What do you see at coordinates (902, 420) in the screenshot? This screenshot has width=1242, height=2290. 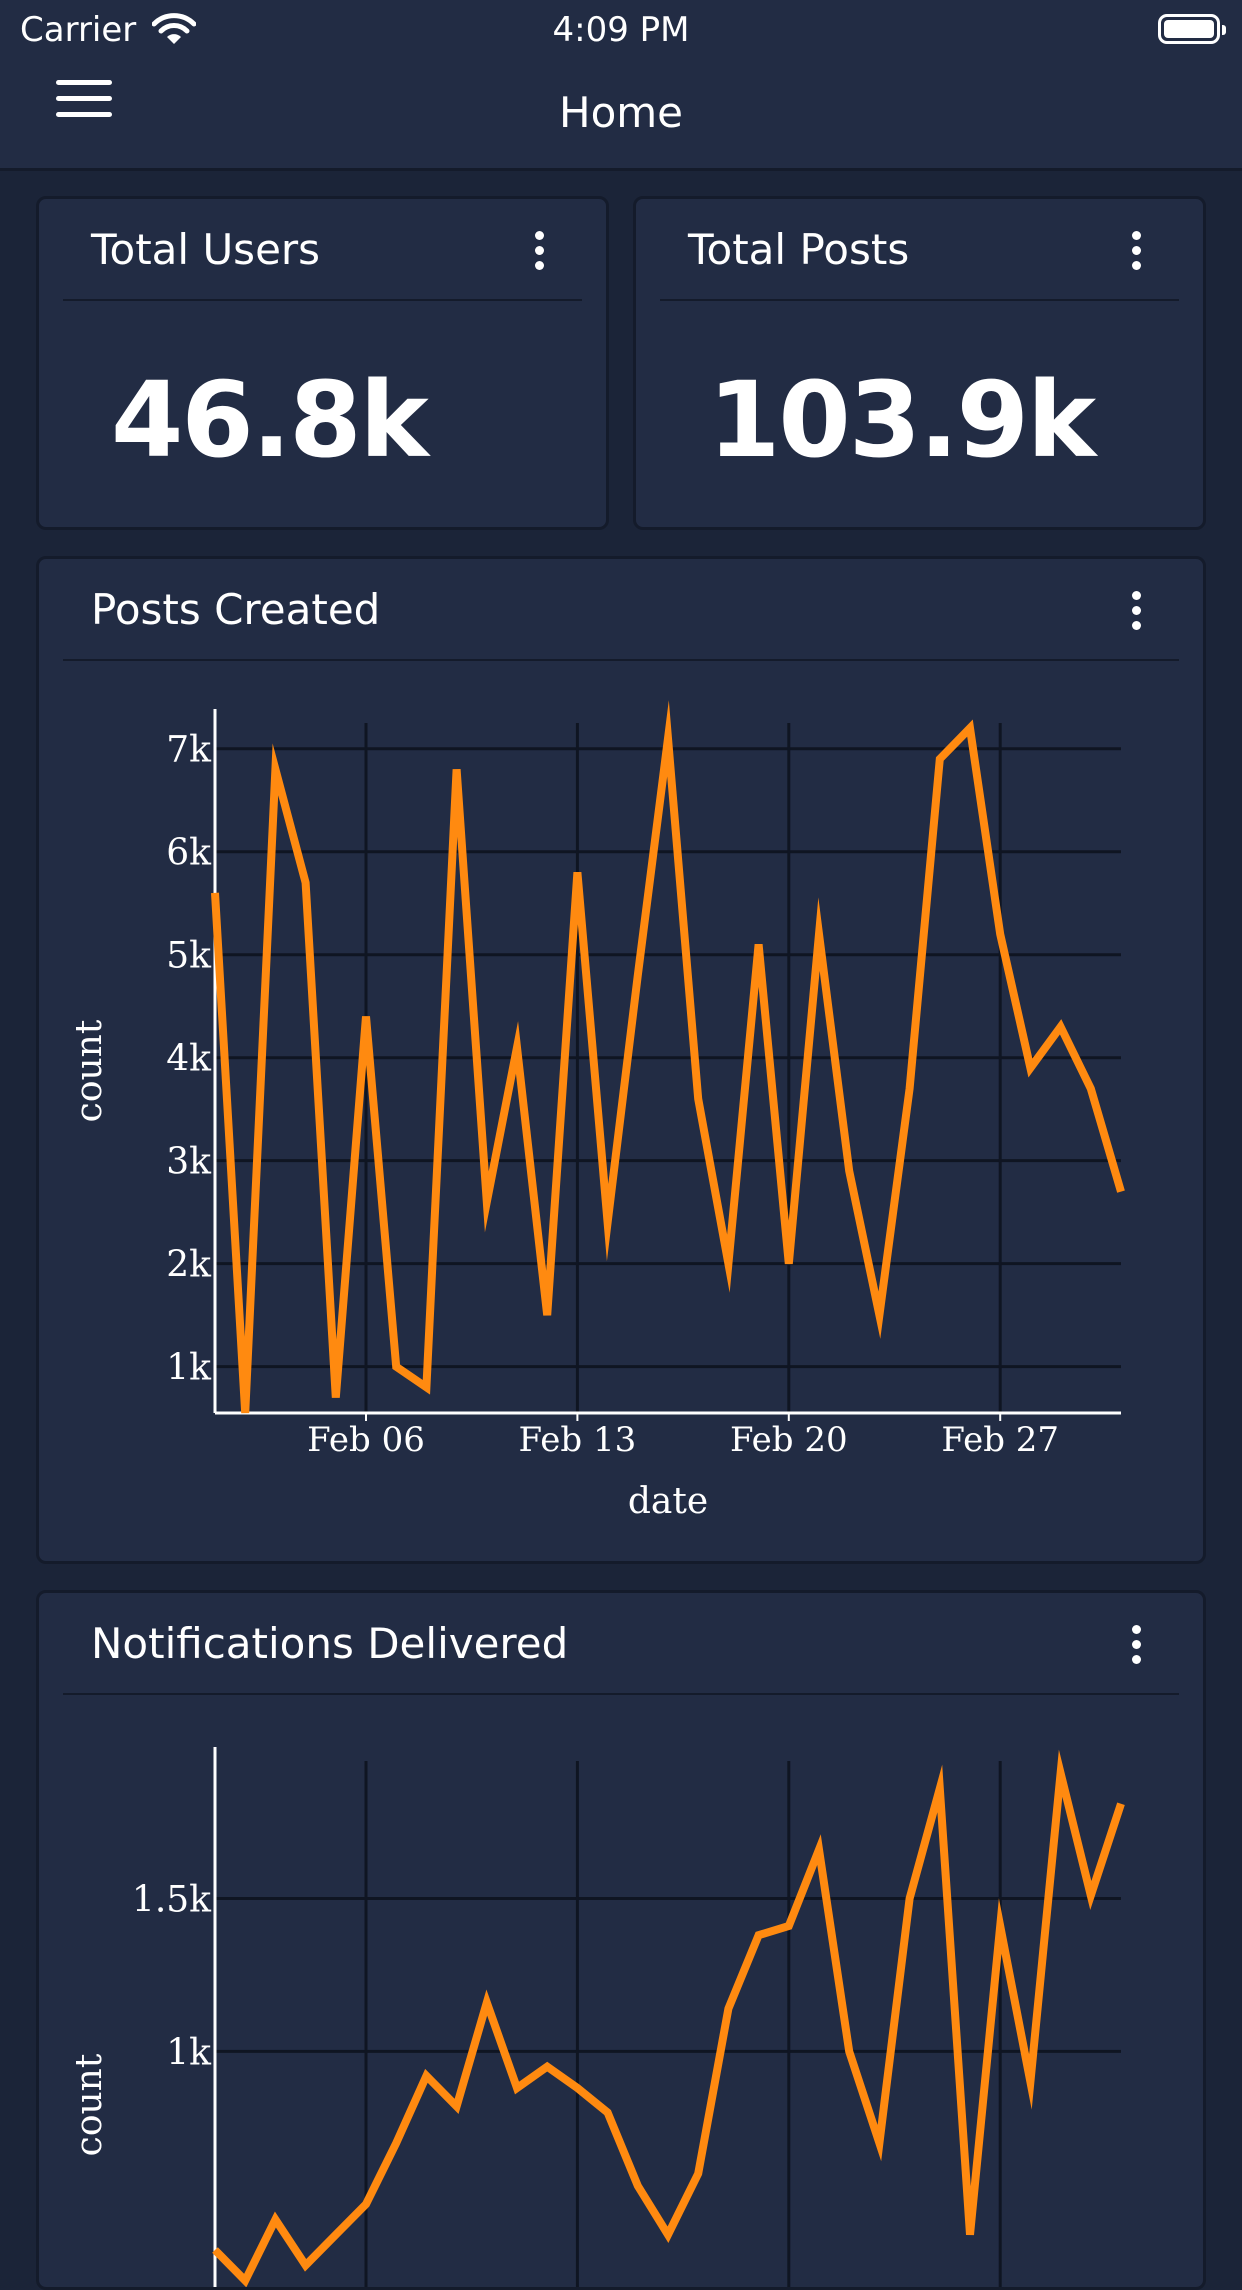 I see `stat-value: 103.9k` at bounding box center [902, 420].